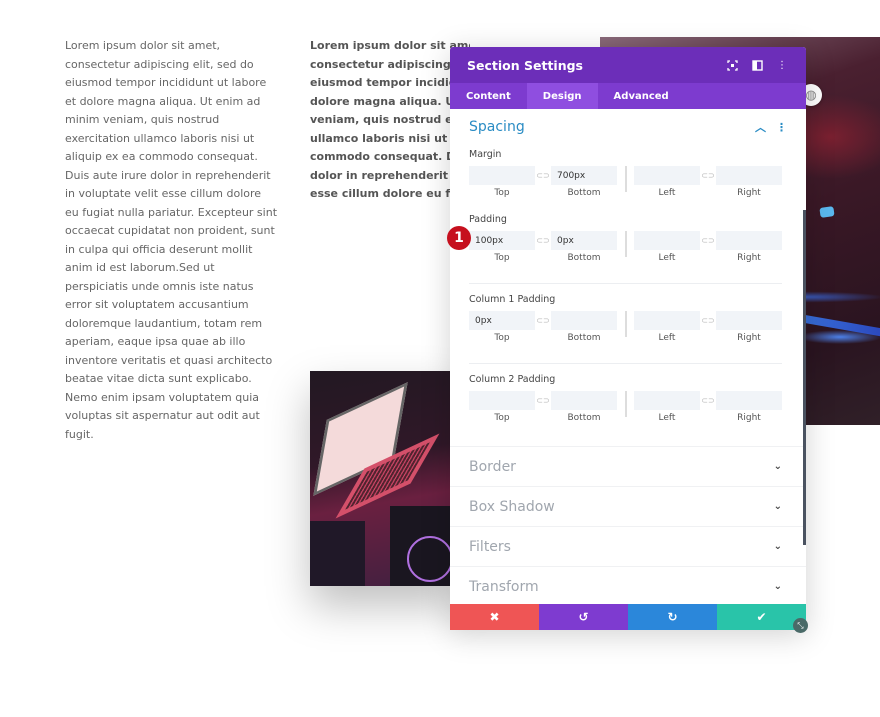  Describe the element at coordinates (385, 478) in the screenshot. I see `laptop-dj-image` at that location.